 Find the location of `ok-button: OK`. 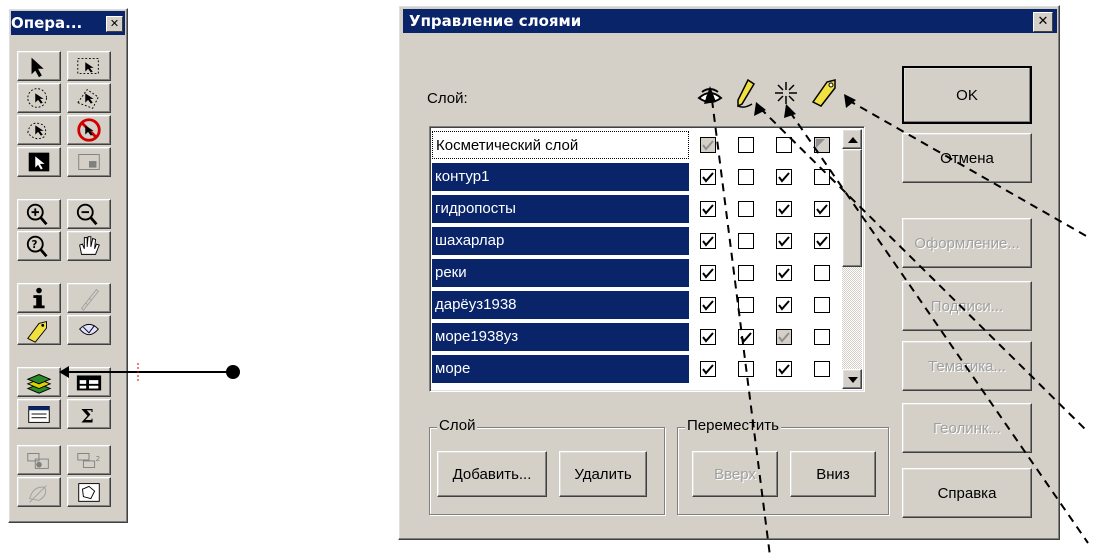

ok-button: OK is located at coordinates (967, 95).